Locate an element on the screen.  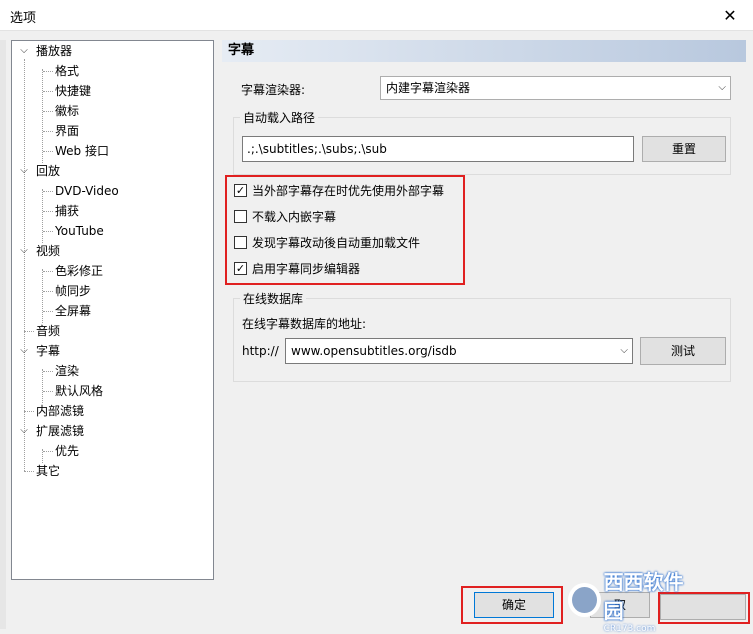
renderer-label: 字幕渲染器: is located at coordinates (273, 90).